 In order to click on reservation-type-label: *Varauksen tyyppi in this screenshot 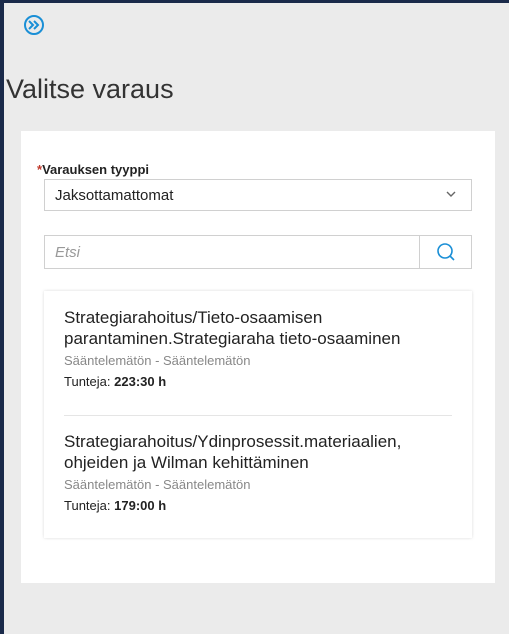, I will do `click(93, 169)`.